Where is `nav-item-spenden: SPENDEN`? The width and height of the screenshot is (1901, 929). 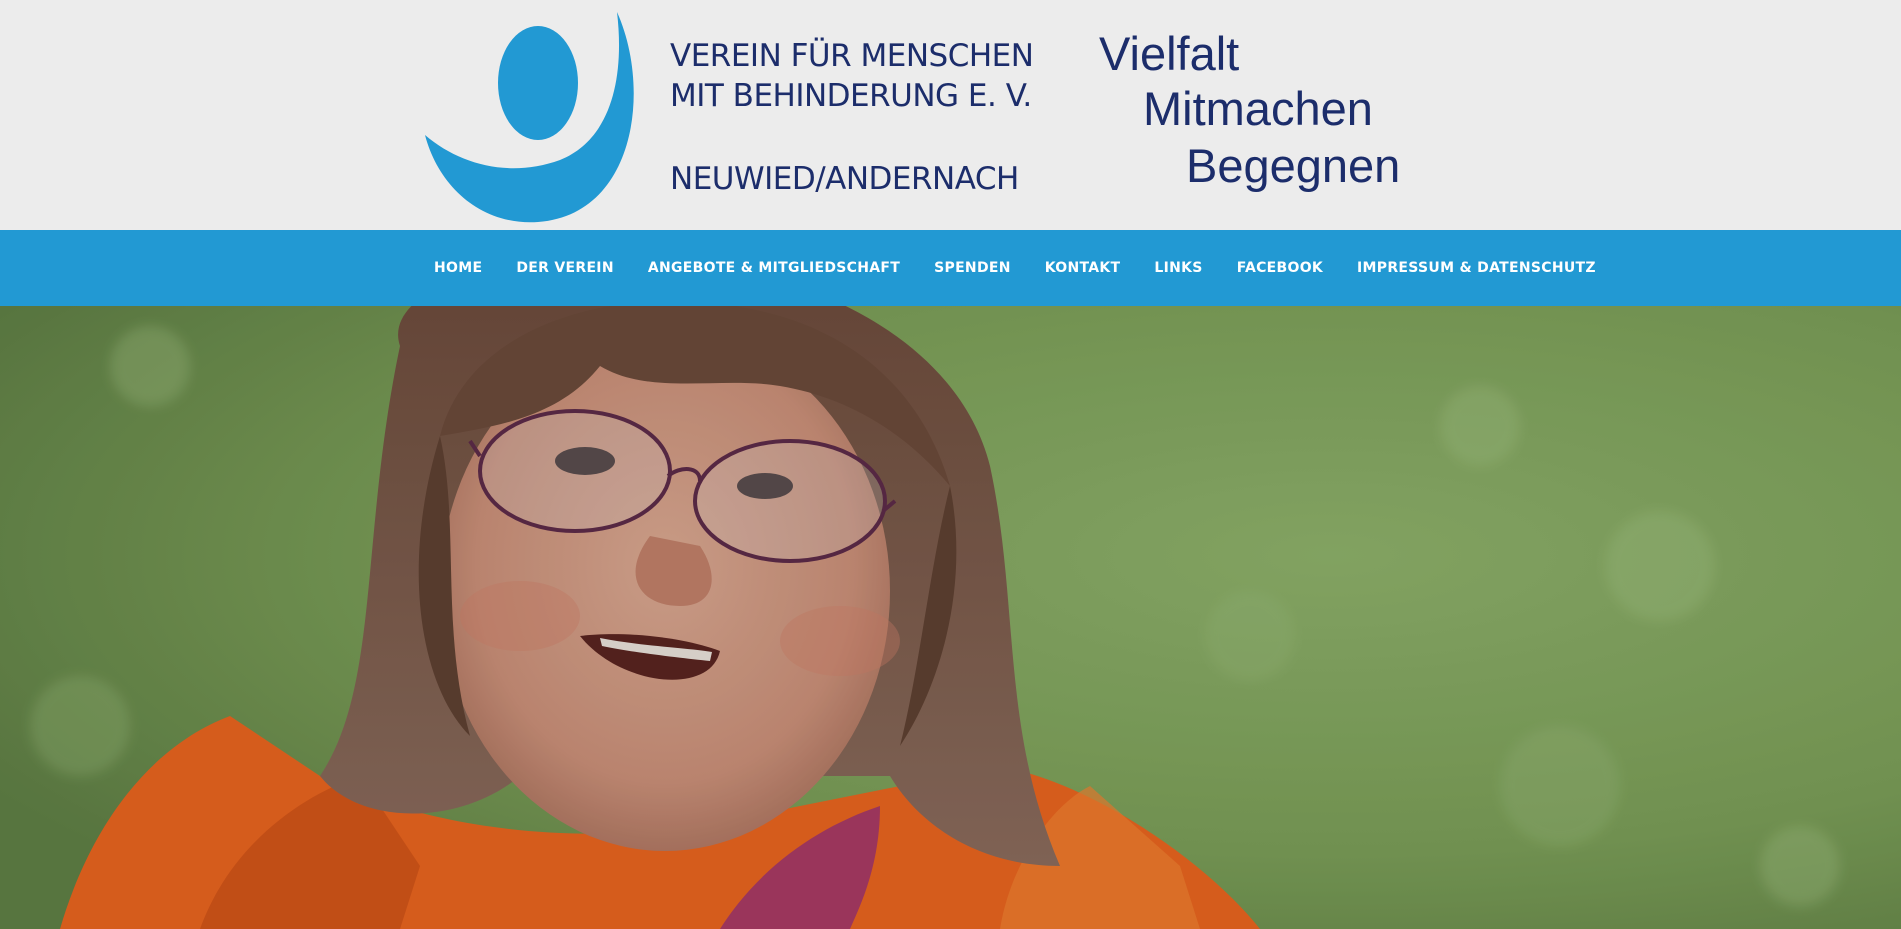 nav-item-spenden: SPENDEN is located at coordinates (972, 268).